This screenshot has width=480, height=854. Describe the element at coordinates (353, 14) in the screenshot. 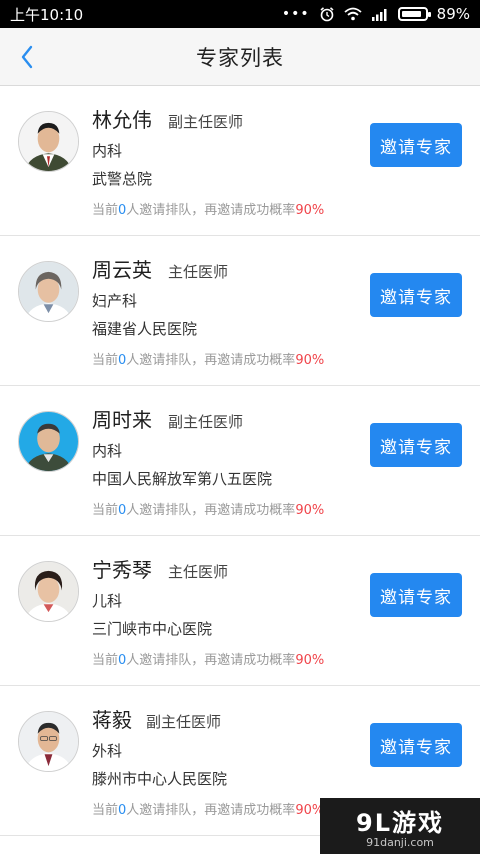

I see `wifi-icon` at that location.